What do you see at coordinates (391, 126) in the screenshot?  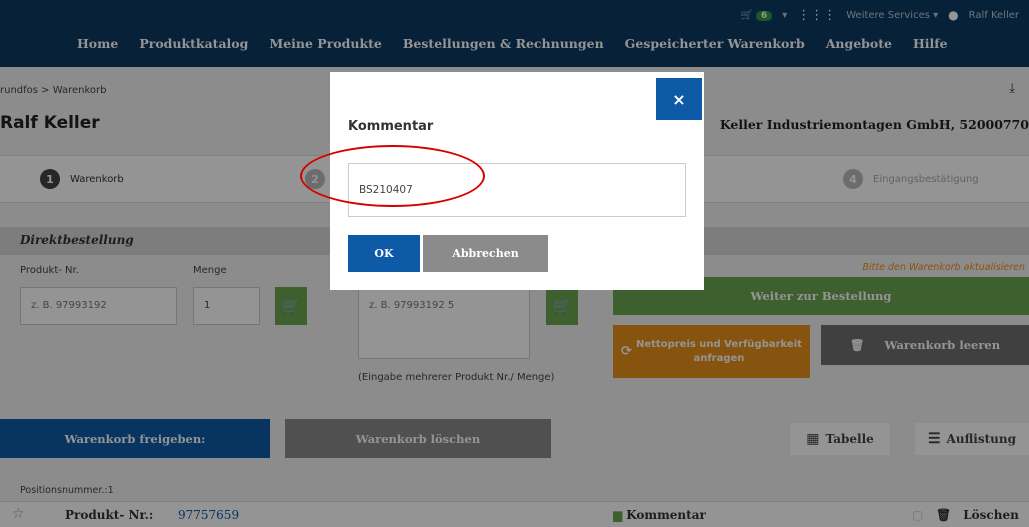 I see `dialog-title: Kommentar` at bounding box center [391, 126].